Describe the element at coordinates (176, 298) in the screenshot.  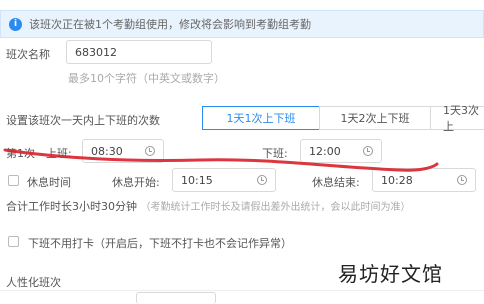
I see `humanized-shift-input` at that location.